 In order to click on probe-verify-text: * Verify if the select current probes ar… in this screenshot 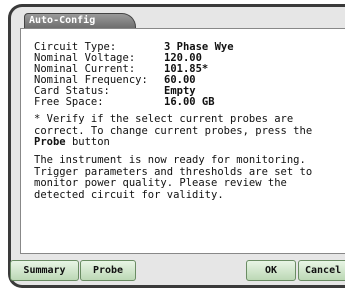, I will do `click(173, 125)`.